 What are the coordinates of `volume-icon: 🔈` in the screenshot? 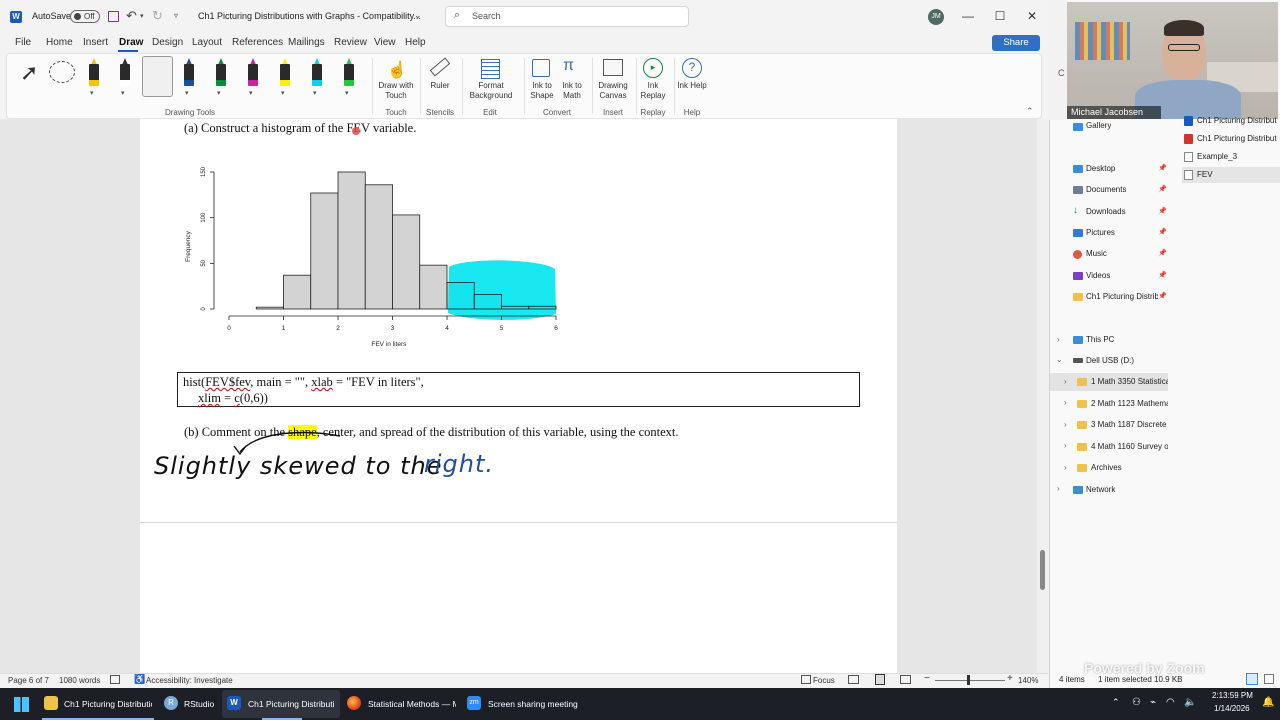 It's located at (1190, 702).